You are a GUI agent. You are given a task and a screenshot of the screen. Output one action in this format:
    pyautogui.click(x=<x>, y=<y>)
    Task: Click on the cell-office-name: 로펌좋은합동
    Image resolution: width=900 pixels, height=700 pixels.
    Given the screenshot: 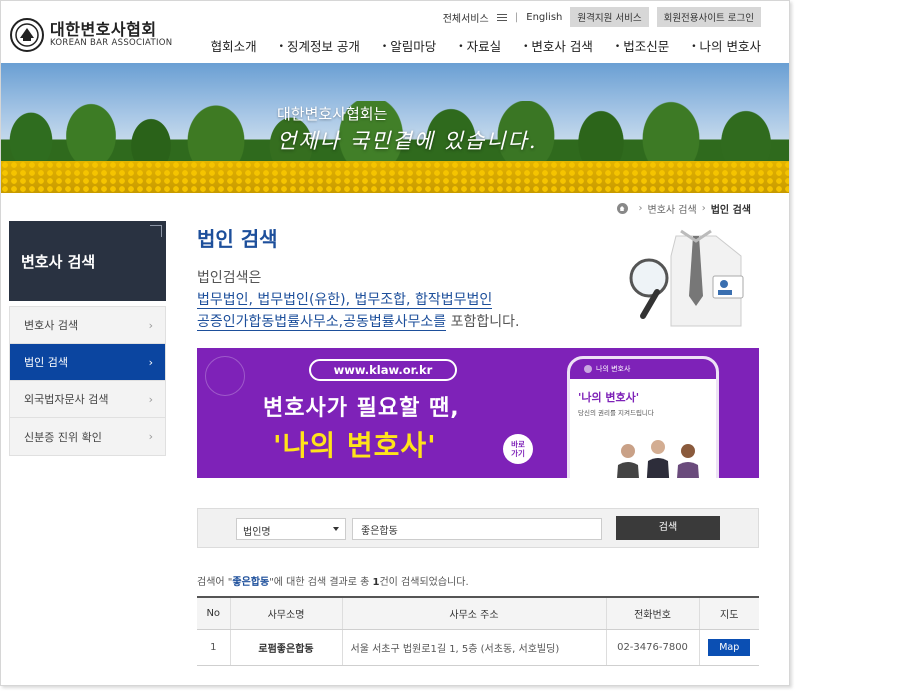 What is the action you would take?
    pyautogui.click(x=285, y=647)
    